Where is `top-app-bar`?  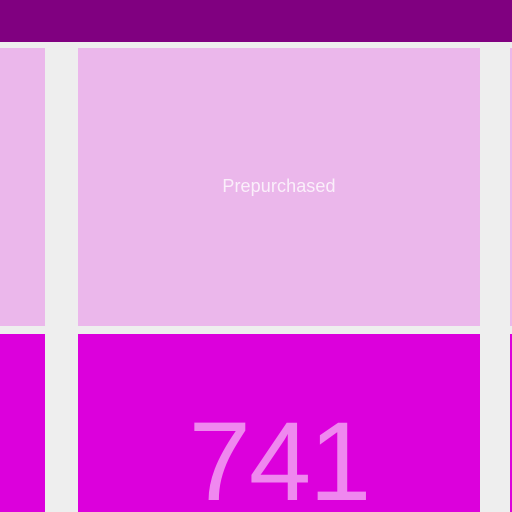 top-app-bar is located at coordinates (256, 21).